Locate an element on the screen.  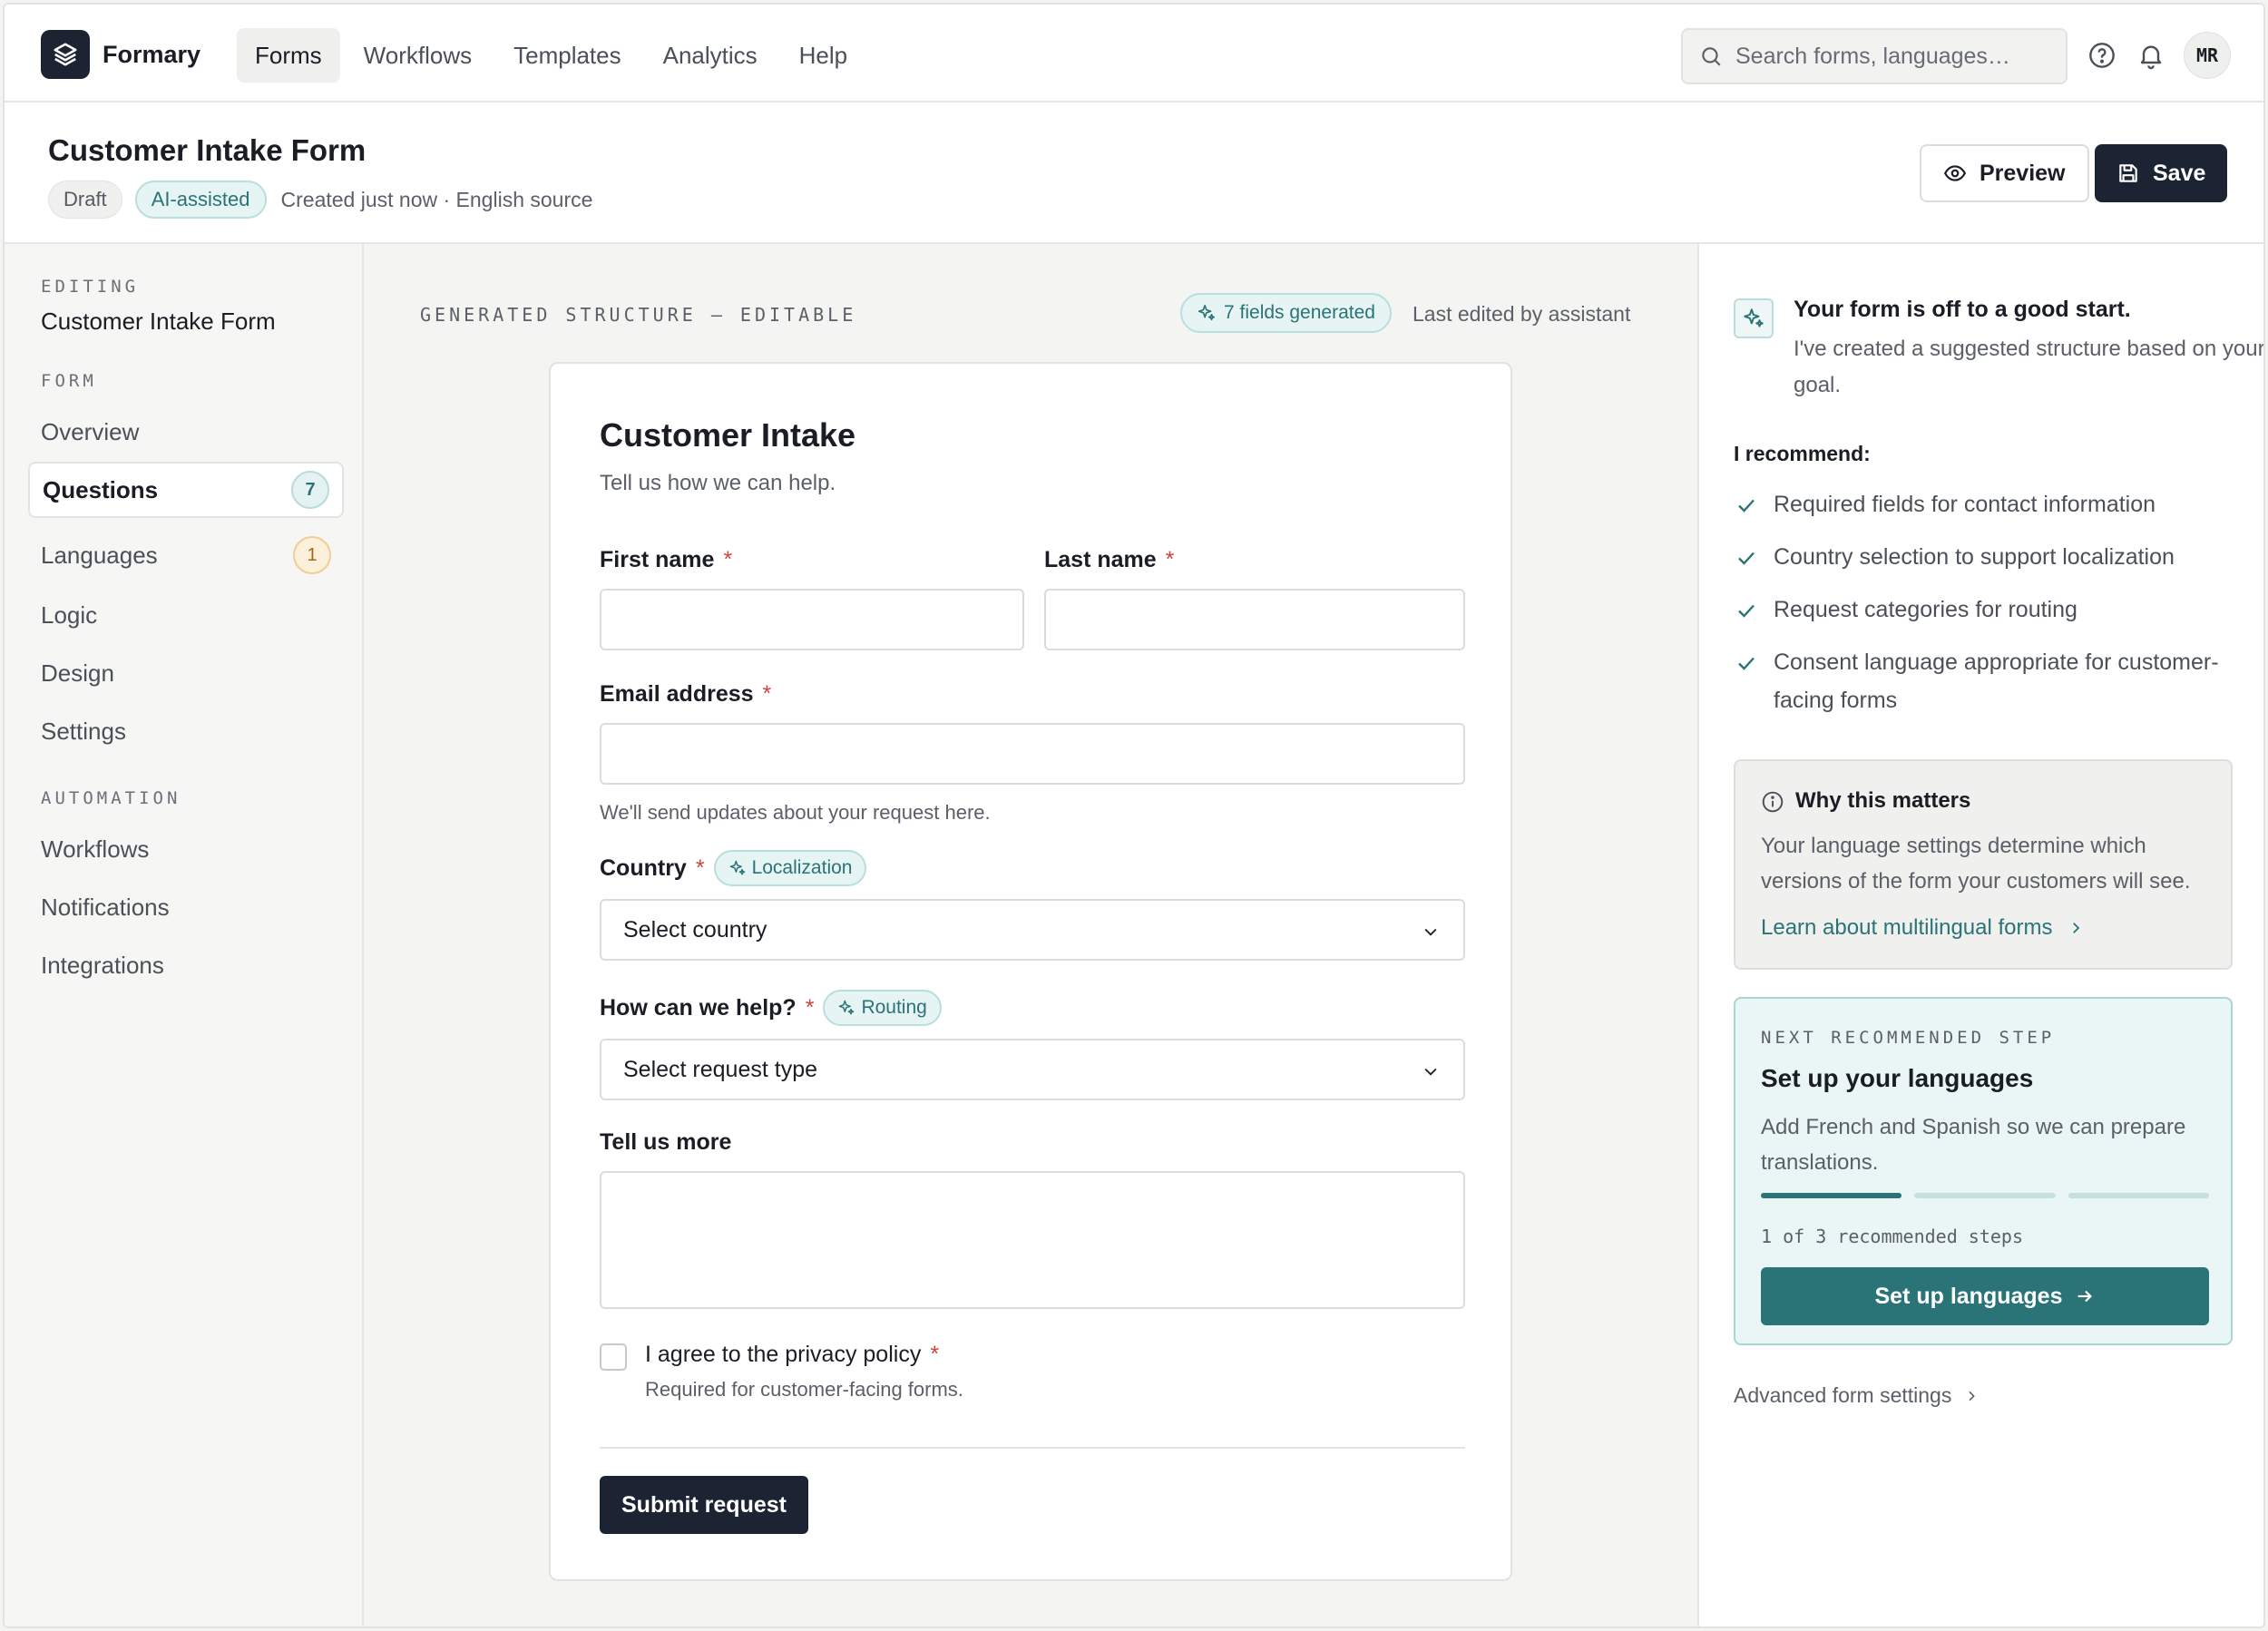
sidebar-item-label: Settings is located at coordinates (84, 731).